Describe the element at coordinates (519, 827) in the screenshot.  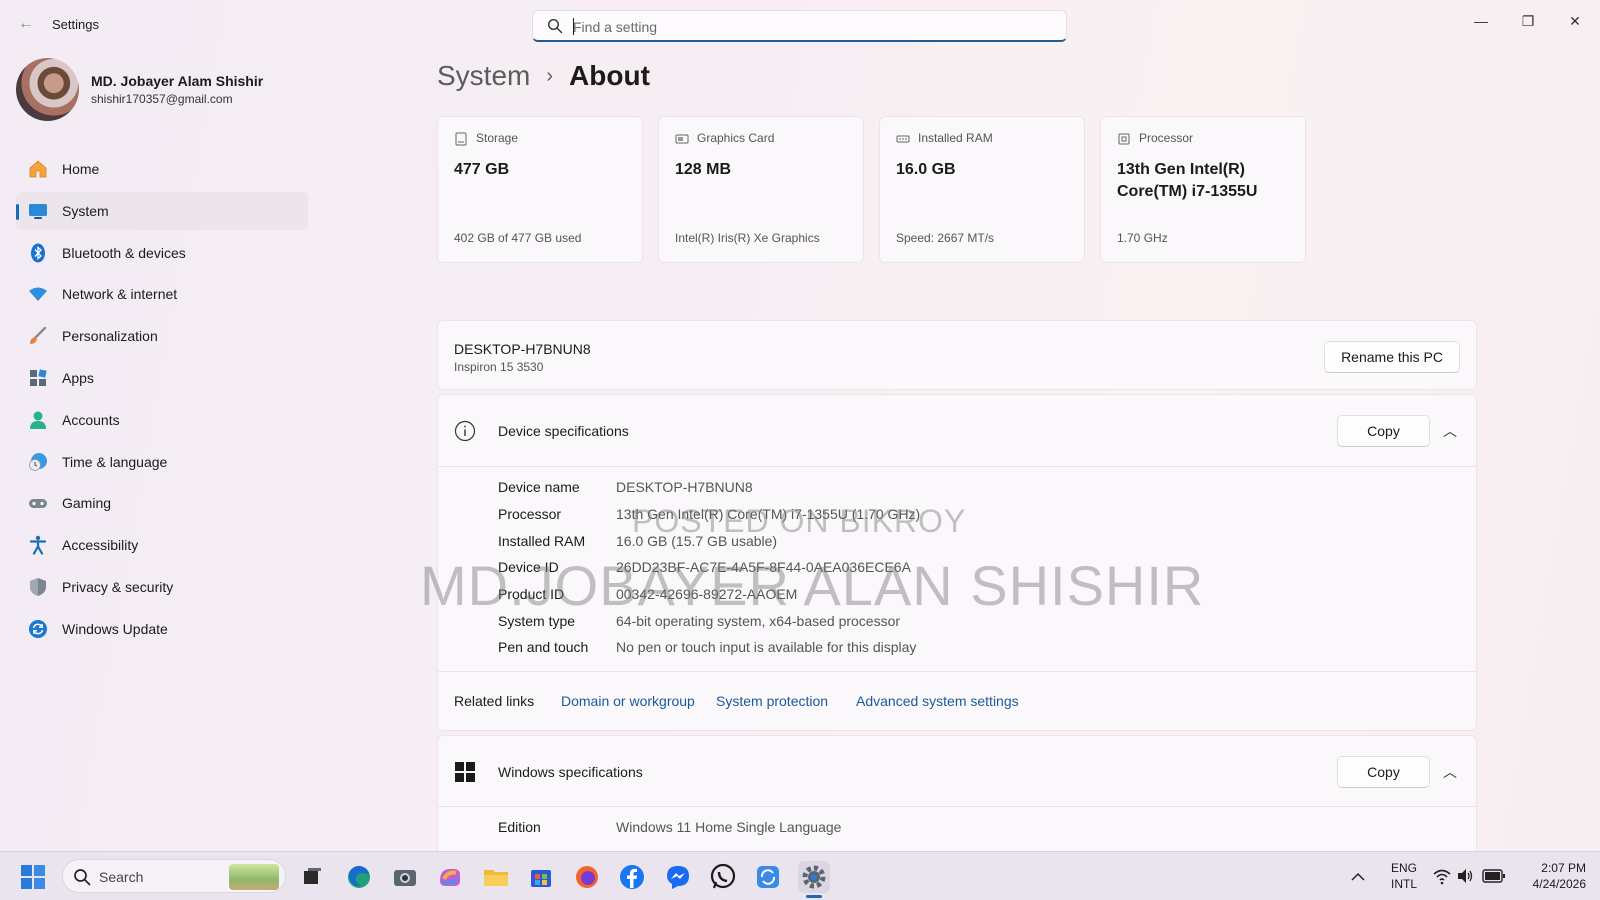
I see `spec-key: Edition` at that location.